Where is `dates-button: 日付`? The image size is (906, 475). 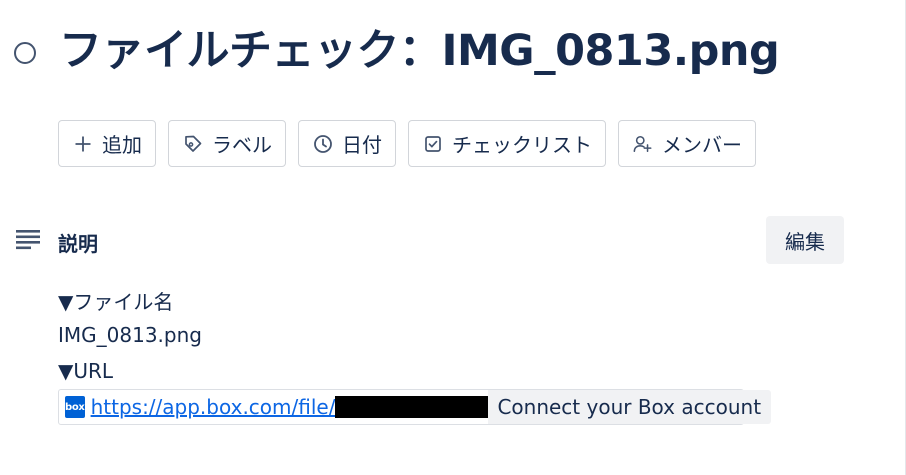
dates-button: 日付 is located at coordinates (347, 143).